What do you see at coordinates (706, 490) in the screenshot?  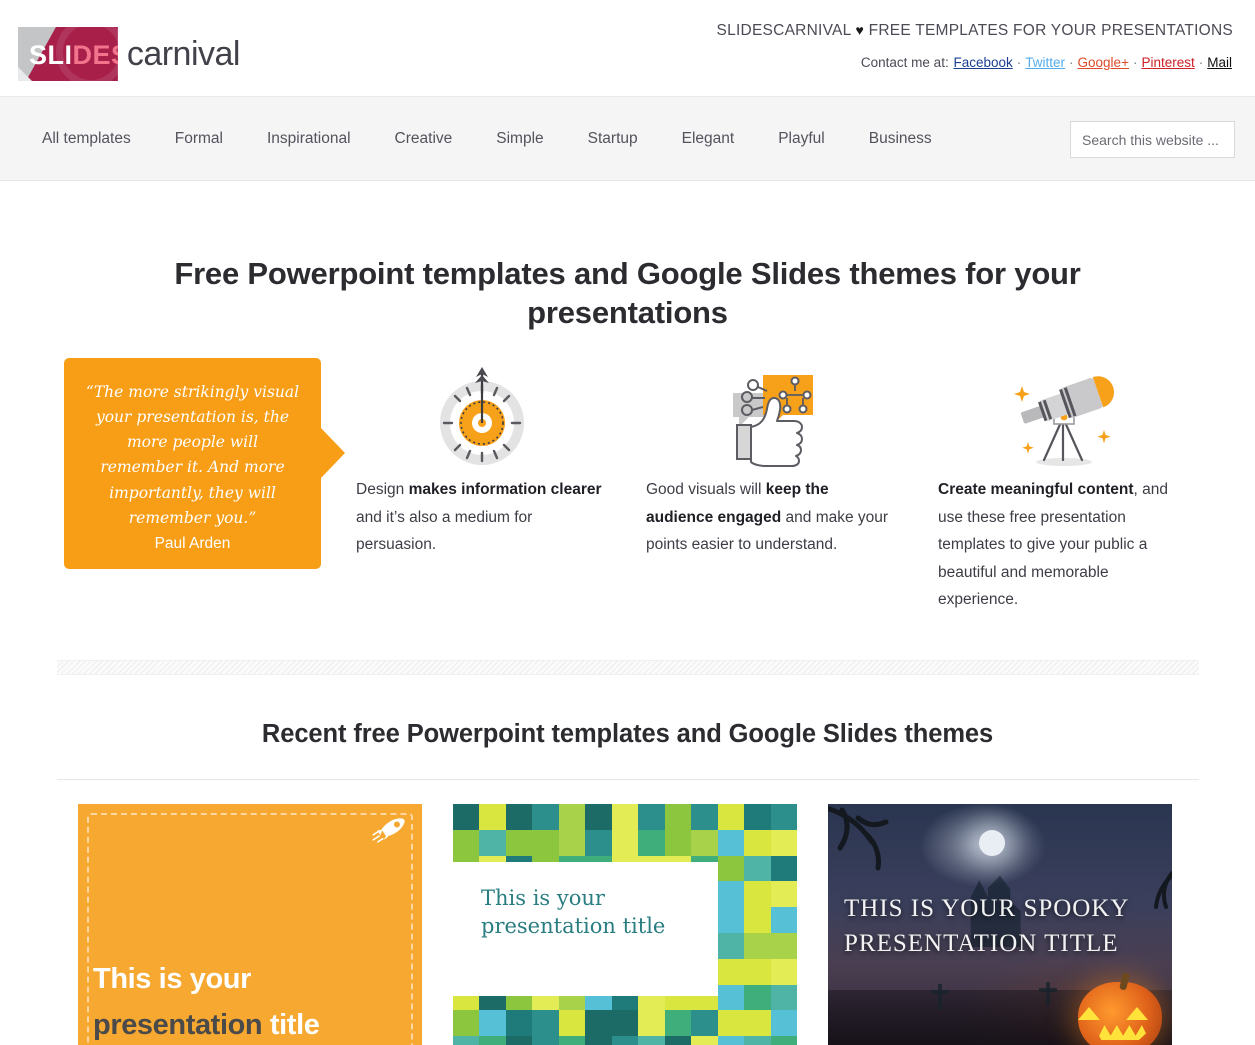 I see `feature-lead: Good visuals will` at bounding box center [706, 490].